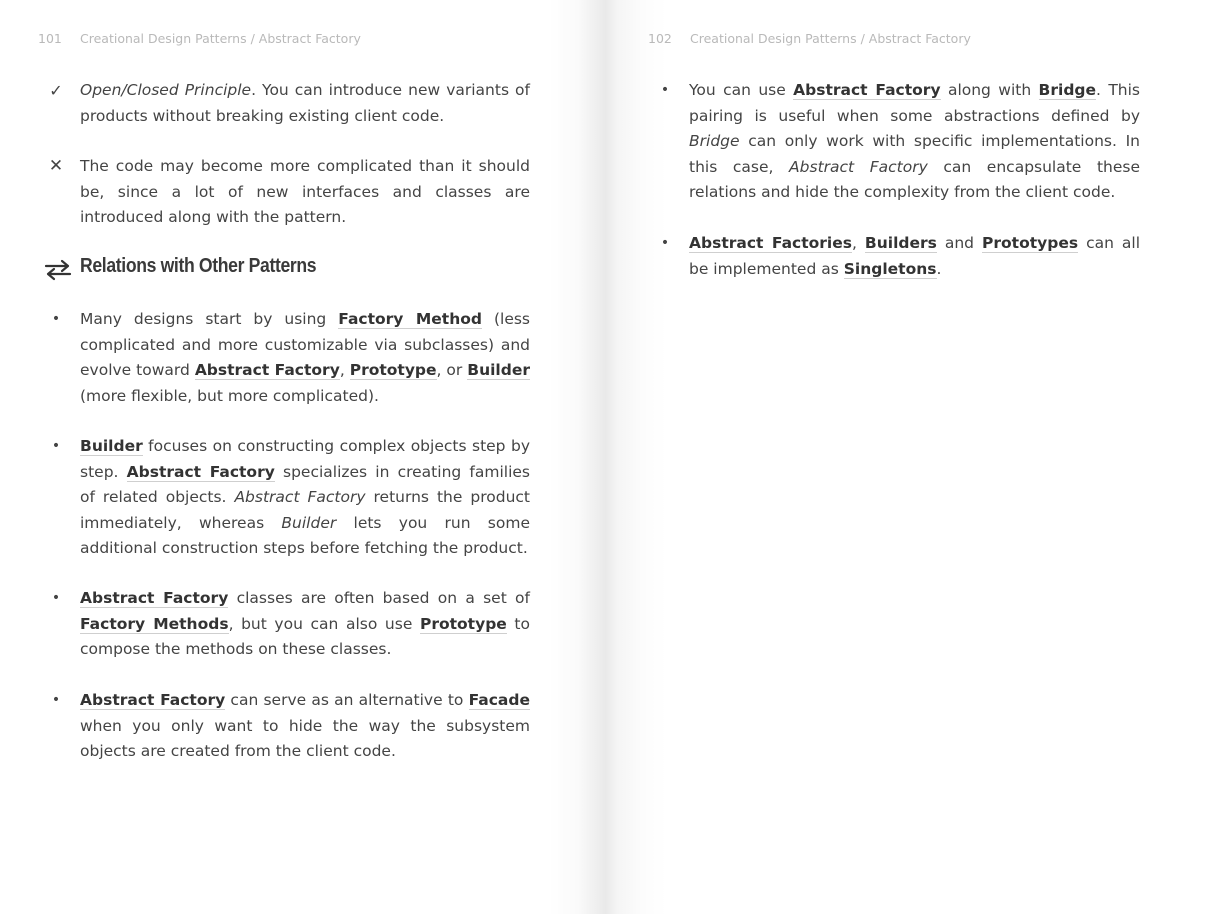 This screenshot has width=1218, height=914. What do you see at coordinates (499, 700) in the screenshot?
I see `link-facade: Facade` at bounding box center [499, 700].